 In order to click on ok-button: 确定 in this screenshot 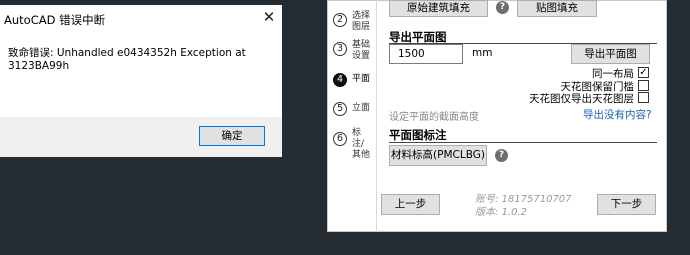, I will do `click(232, 136)`.